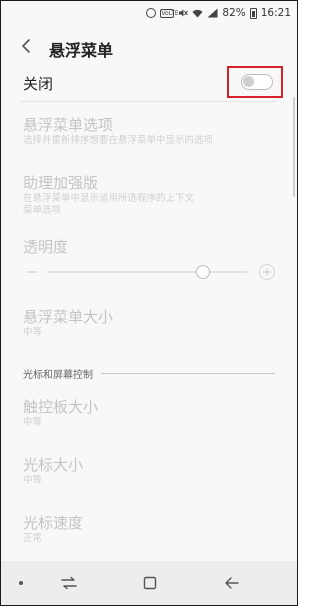  What do you see at coordinates (169, 13) in the screenshot?
I see `data-badge-icon: VoLTE` at bounding box center [169, 13].